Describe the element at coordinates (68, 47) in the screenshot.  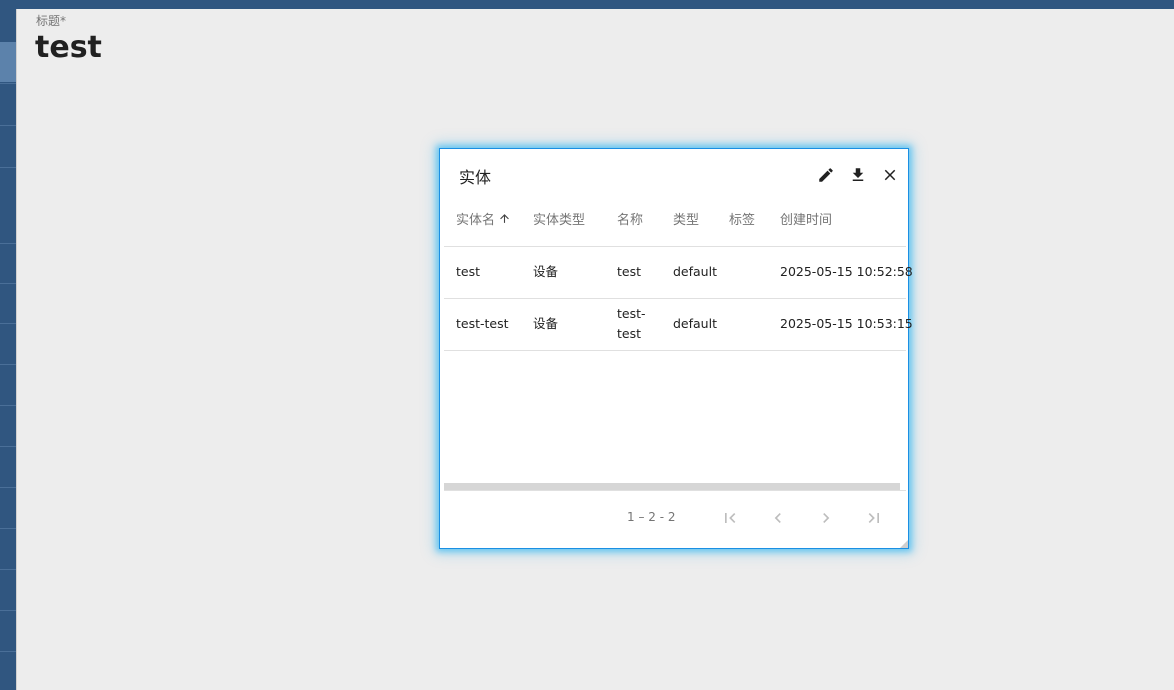
I see `page-title: test` at that location.